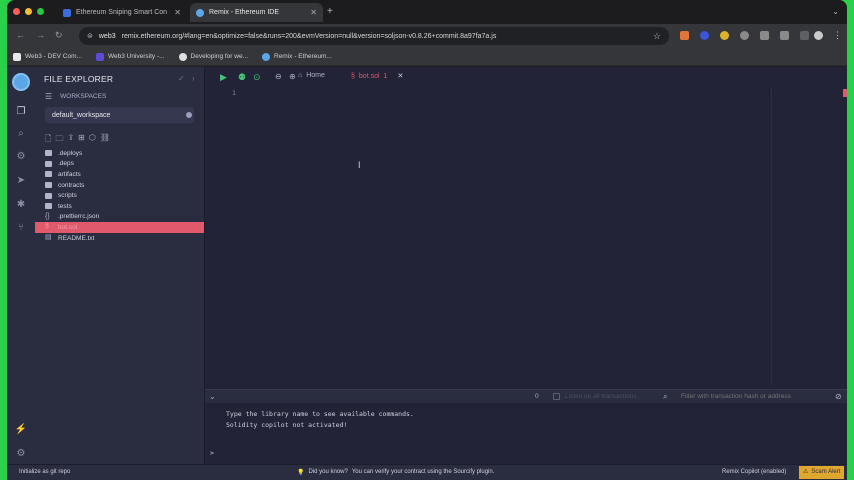 The height and width of the screenshot is (480, 854). What do you see at coordinates (28, 11) in the screenshot?
I see `minimize-window-button` at bounding box center [28, 11].